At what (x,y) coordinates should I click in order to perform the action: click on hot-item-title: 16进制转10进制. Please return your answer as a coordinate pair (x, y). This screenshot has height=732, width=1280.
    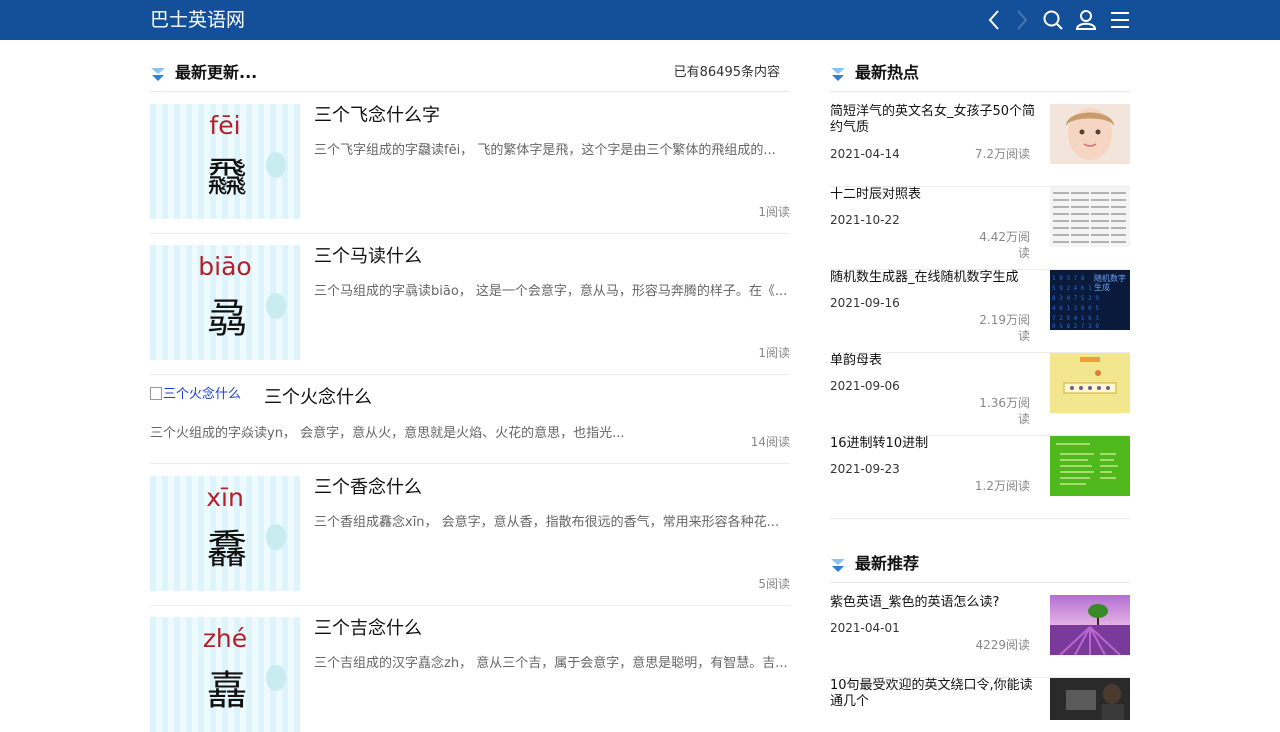
    Looking at the image, I should click on (935, 444).